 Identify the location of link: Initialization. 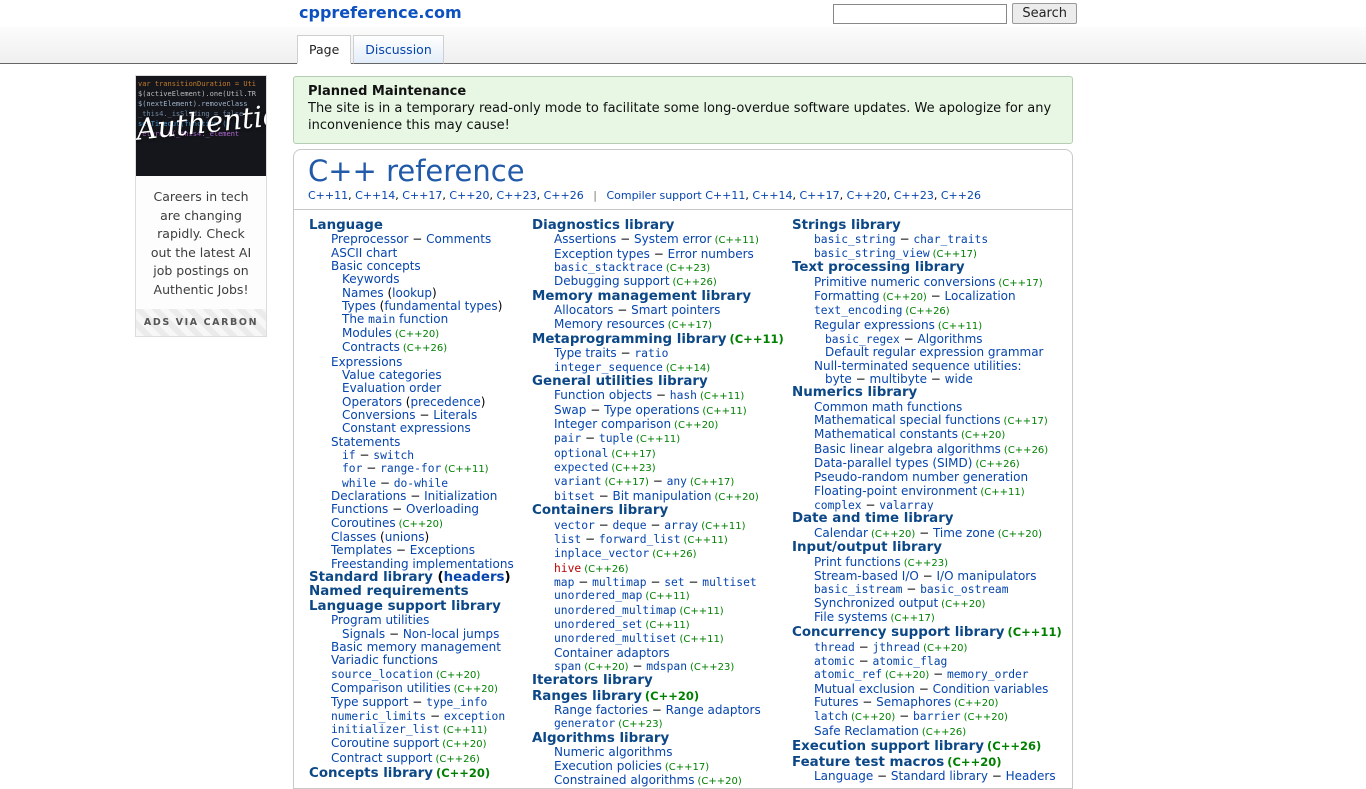
(460, 496).